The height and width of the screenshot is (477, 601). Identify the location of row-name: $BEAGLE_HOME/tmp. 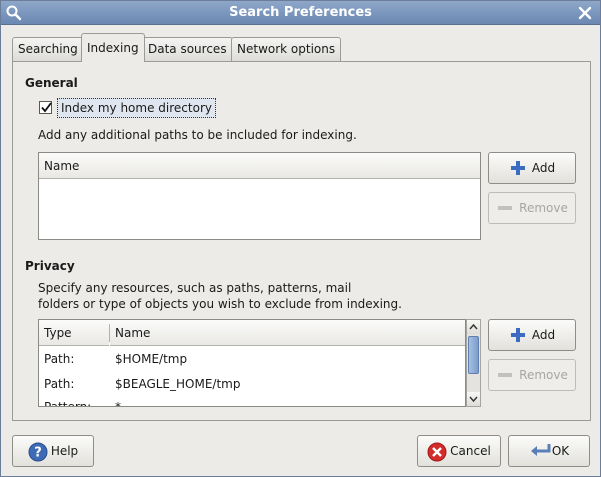
(178, 384).